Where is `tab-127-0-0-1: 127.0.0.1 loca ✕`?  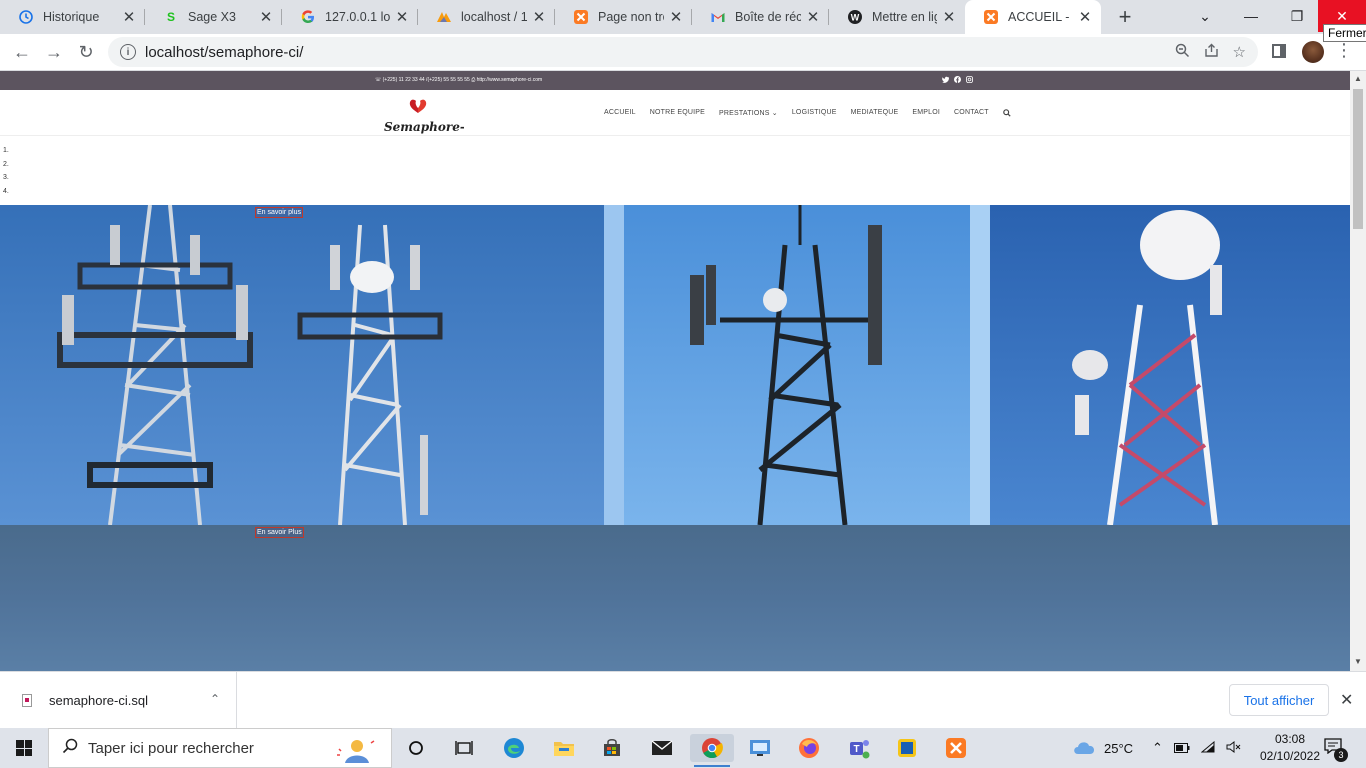 tab-127-0-0-1: 127.0.0.1 loca ✕ is located at coordinates (350, 17).